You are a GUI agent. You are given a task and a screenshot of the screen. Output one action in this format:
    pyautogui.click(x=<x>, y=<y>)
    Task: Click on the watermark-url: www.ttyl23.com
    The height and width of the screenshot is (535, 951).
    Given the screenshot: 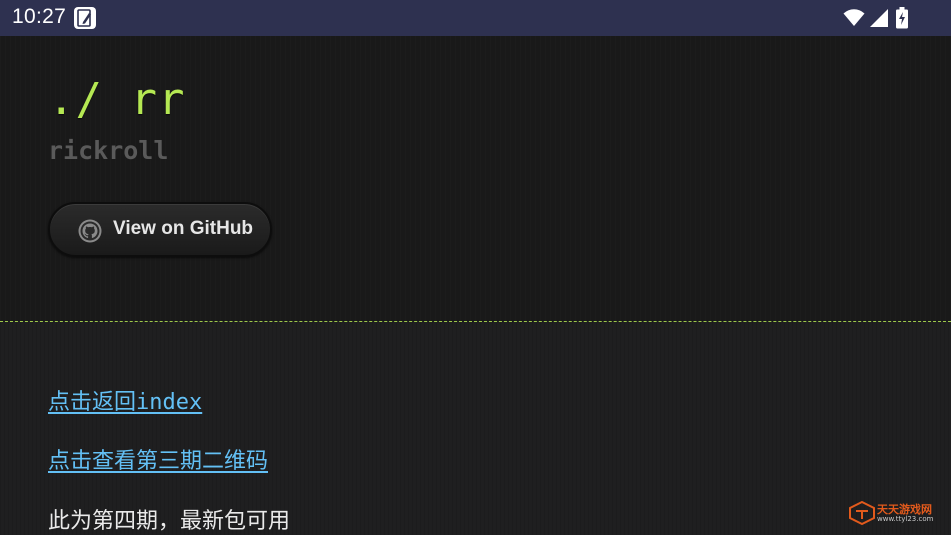 What is the action you would take?
    pyautogui.click(x=905, y=519)
    